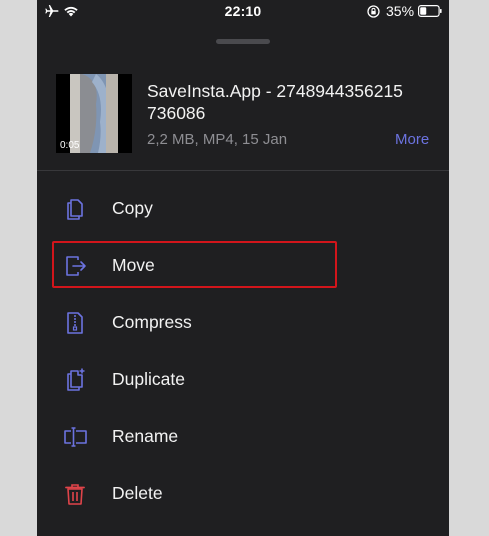 The height and width of the screenshot is (536, 489). What do you see at coordinates (243, 323) in the screenshot?
I see `menu-item-compress: Compress` at bounding box center [243, 323].